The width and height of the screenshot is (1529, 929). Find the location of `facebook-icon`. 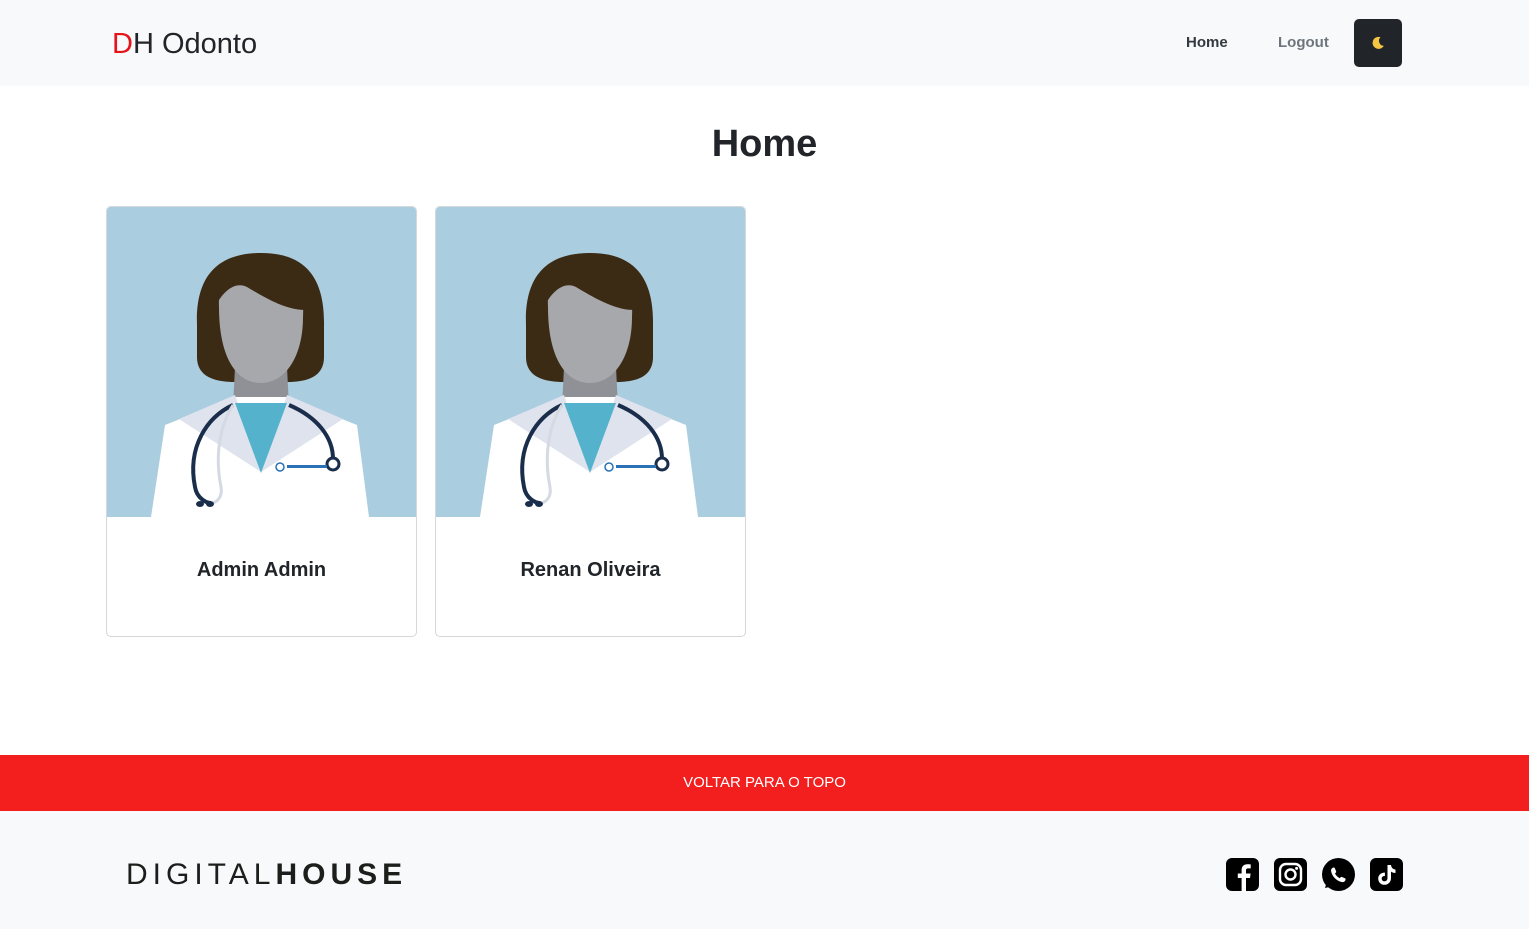

facebook-icon is located at coordinates (1244, 877).